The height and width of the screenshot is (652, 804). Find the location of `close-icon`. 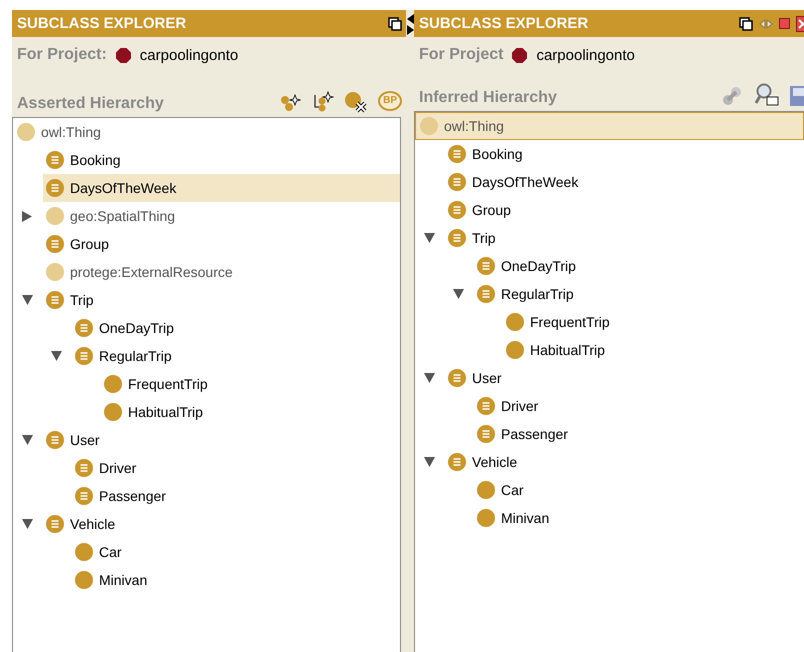

close-icon is located at coordinates (800, 24).